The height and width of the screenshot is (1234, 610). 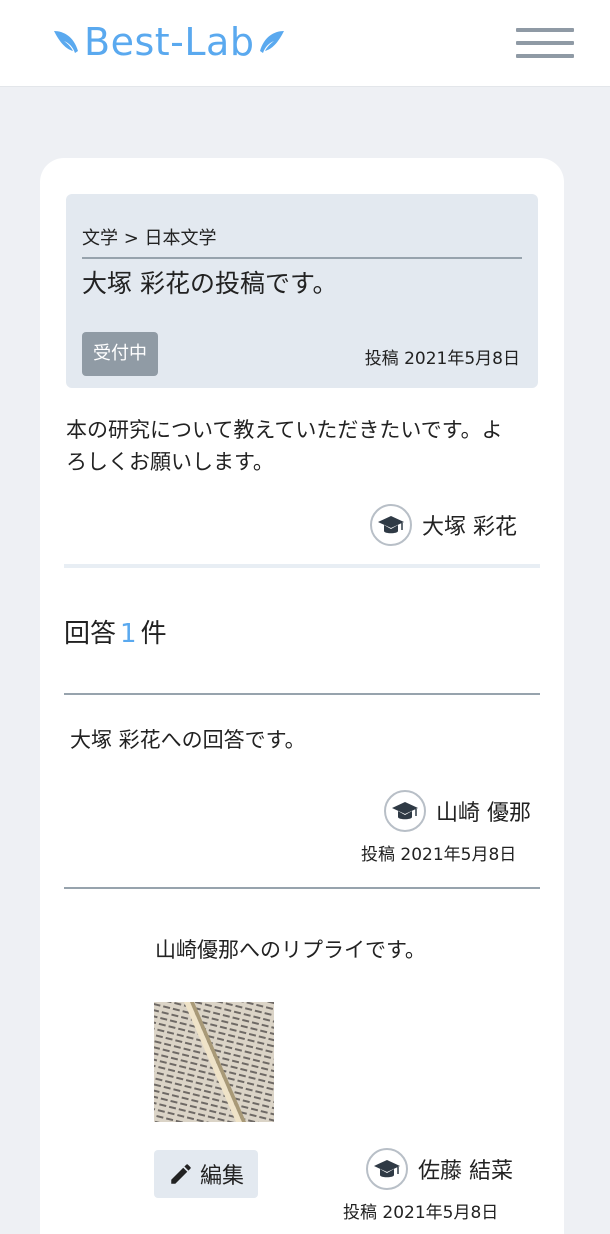 I want to click on reply-date: 投稿 2021年5月8日, so click(x=421, y=1213).